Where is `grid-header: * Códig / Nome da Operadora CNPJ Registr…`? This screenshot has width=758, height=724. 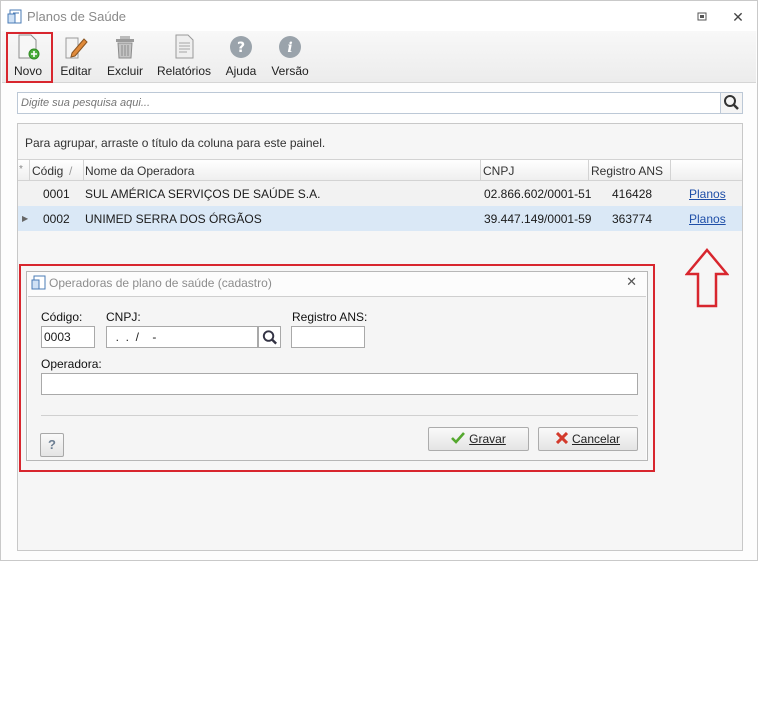 grid-header: * Códig / Nome da Operadora CNPJ Registr… is located at coordinates (380, 170).